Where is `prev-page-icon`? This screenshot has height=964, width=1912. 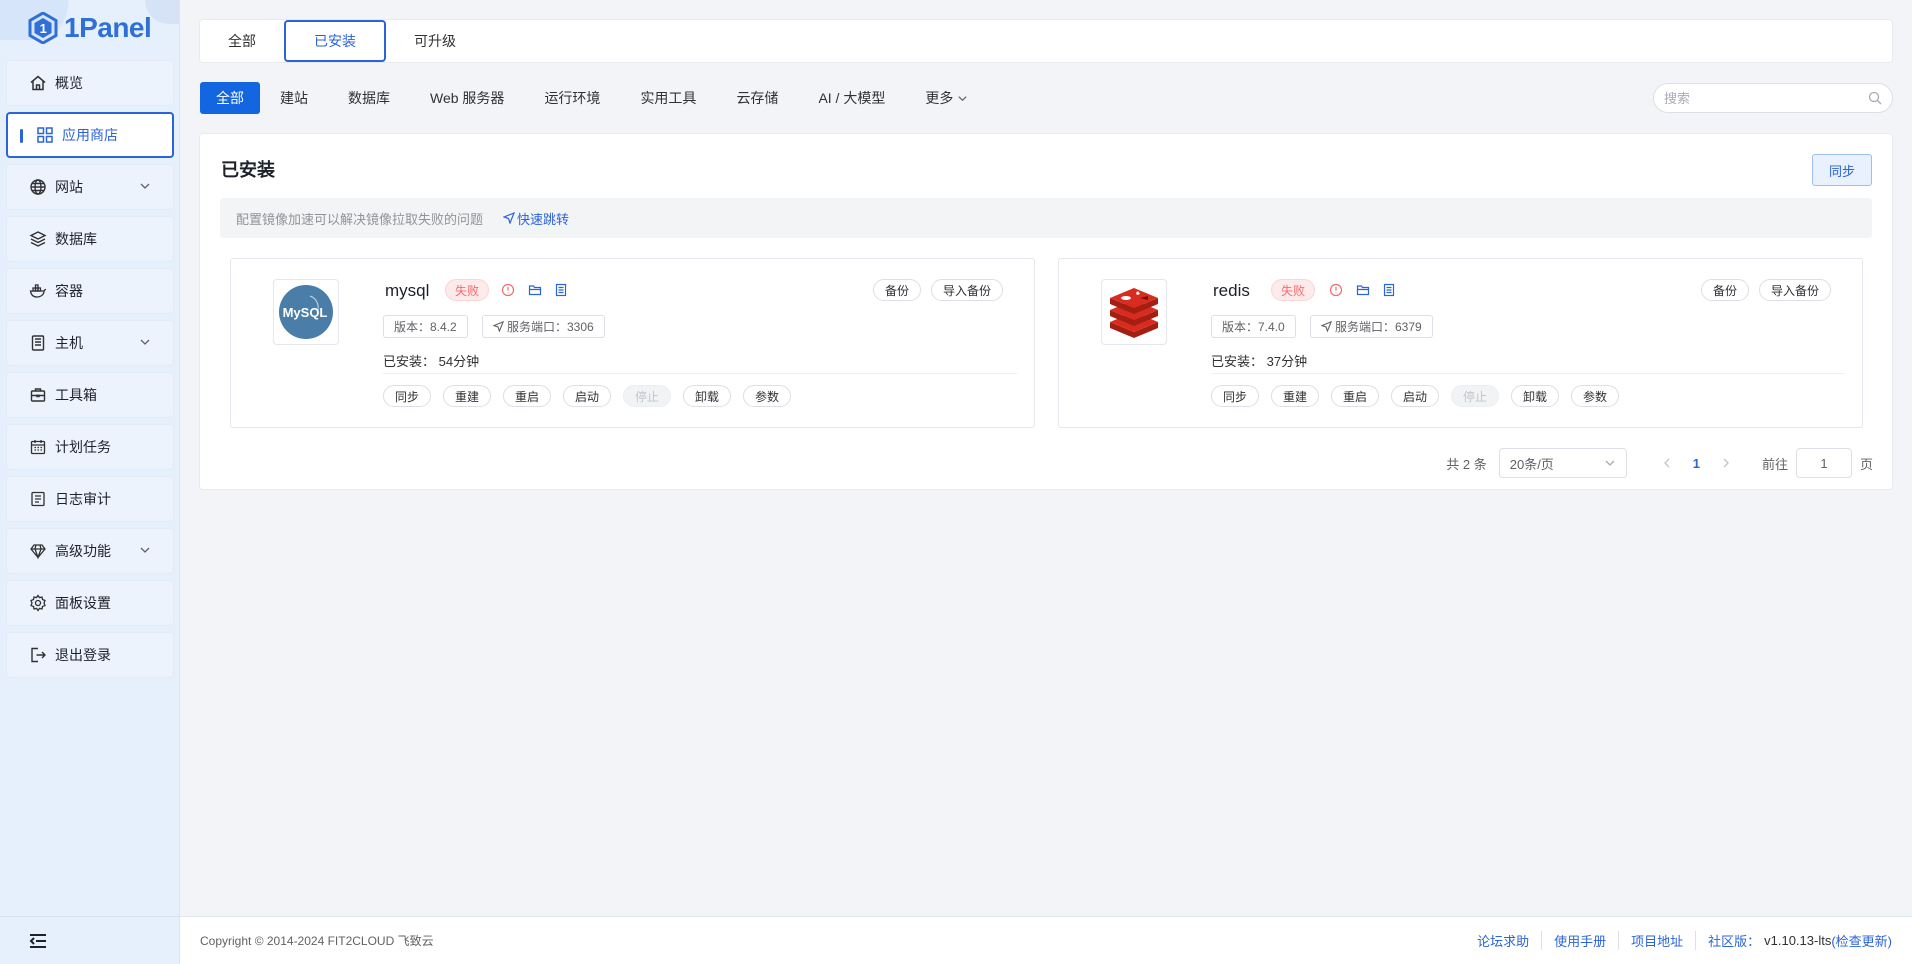
prev-page-icon is located at coordinates (1667, 463).